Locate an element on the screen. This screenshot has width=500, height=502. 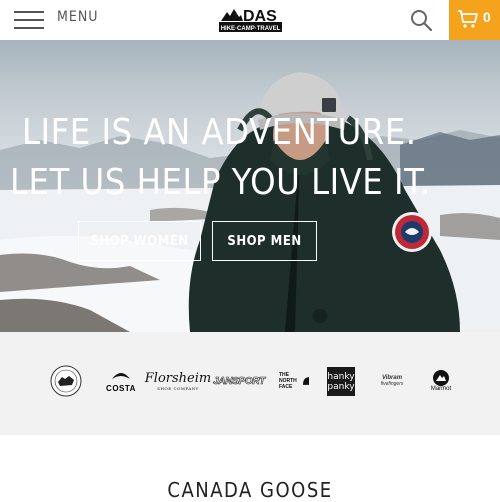
shop-men-button: SHOP MEN is located at coordinates (264, 241).